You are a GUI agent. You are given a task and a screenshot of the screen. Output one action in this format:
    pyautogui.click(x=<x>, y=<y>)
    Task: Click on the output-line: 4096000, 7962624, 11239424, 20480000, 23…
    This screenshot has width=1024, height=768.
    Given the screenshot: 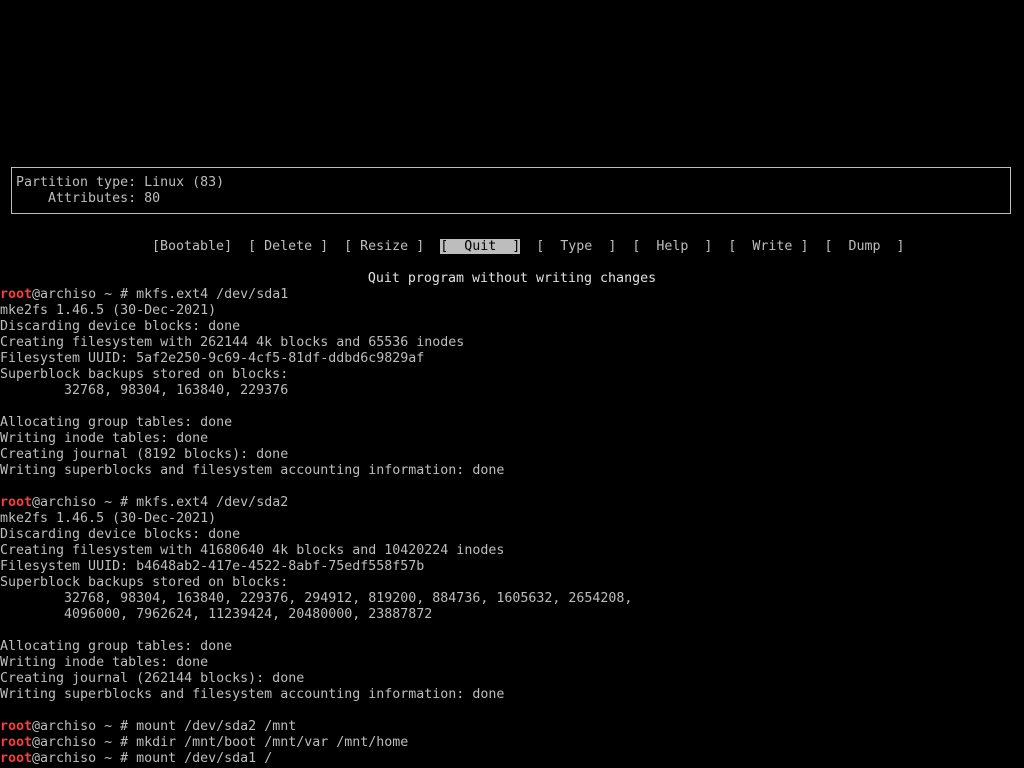 What is the action you would take?
    pyautogui.click(x=216, y=614)
    